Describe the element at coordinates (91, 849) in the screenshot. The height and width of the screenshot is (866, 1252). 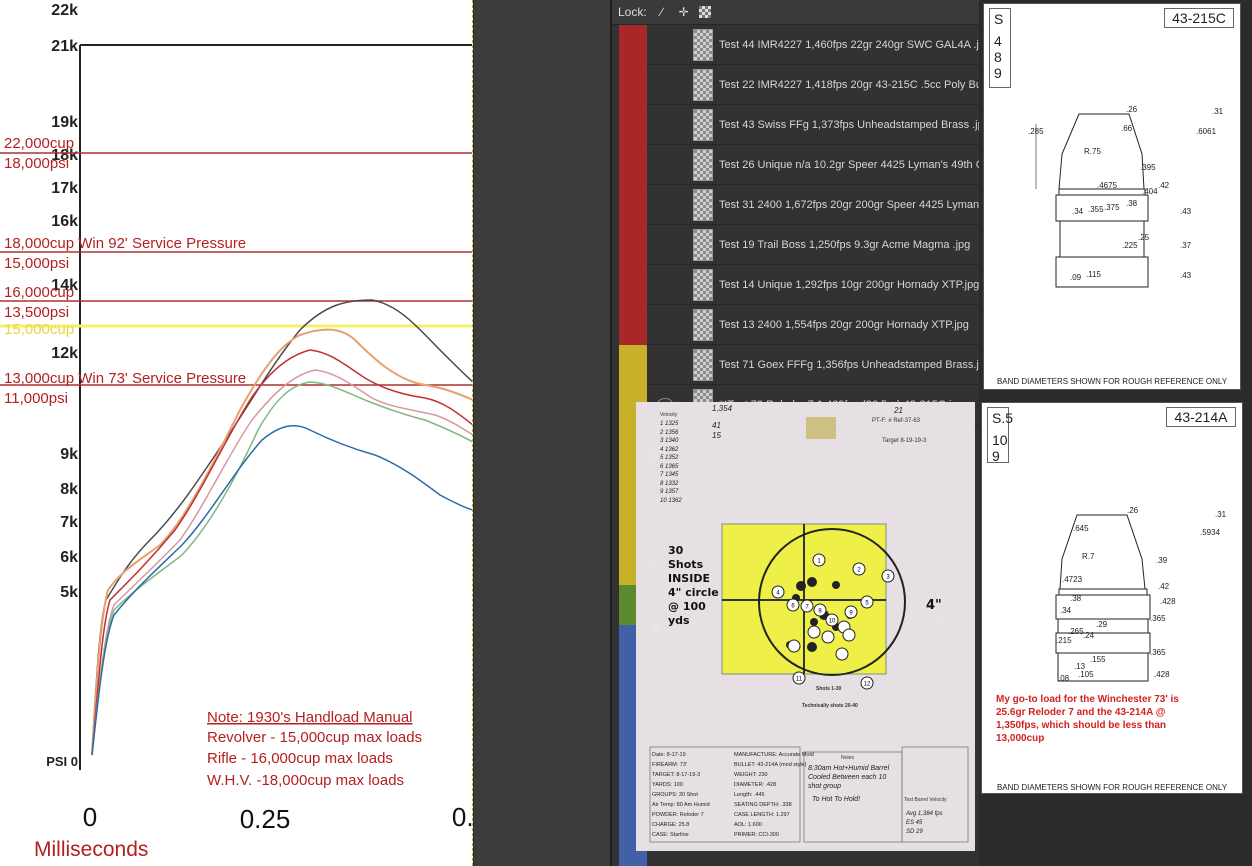
I see `x-axis-label: Milliseconds` at that location.